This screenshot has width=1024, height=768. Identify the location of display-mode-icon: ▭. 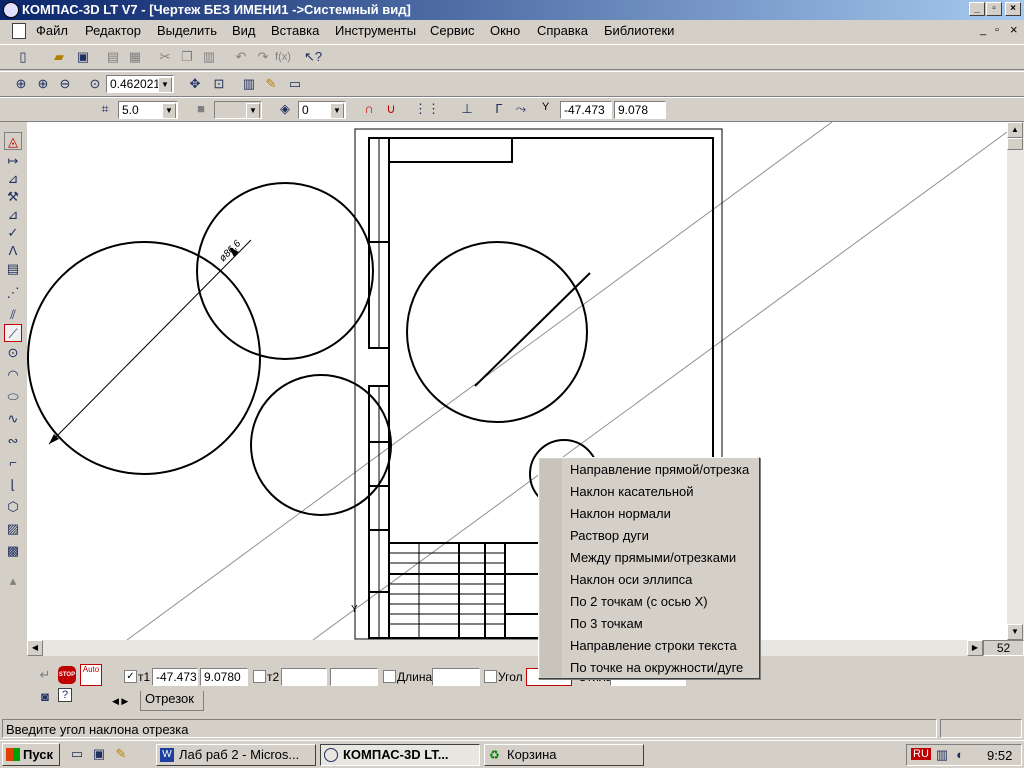
(295, 84).